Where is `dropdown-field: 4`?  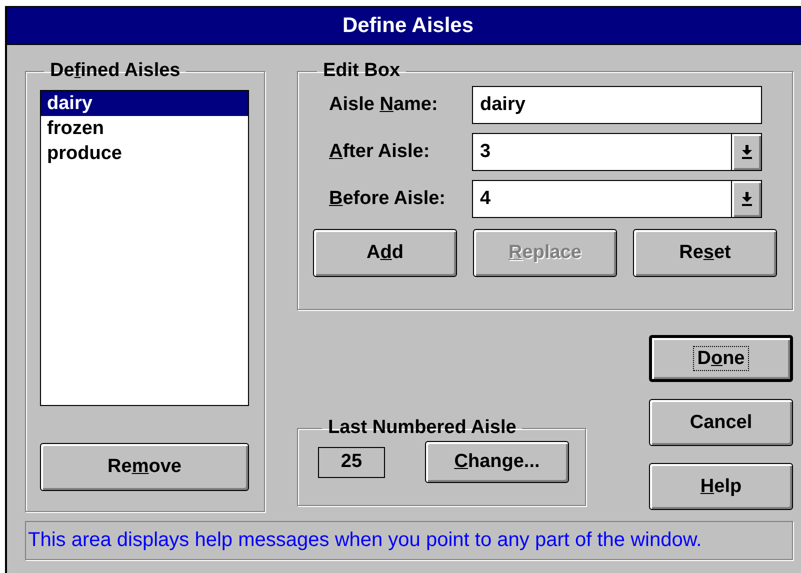 dropdown-field: 4 is located at coordinates (617, 199).